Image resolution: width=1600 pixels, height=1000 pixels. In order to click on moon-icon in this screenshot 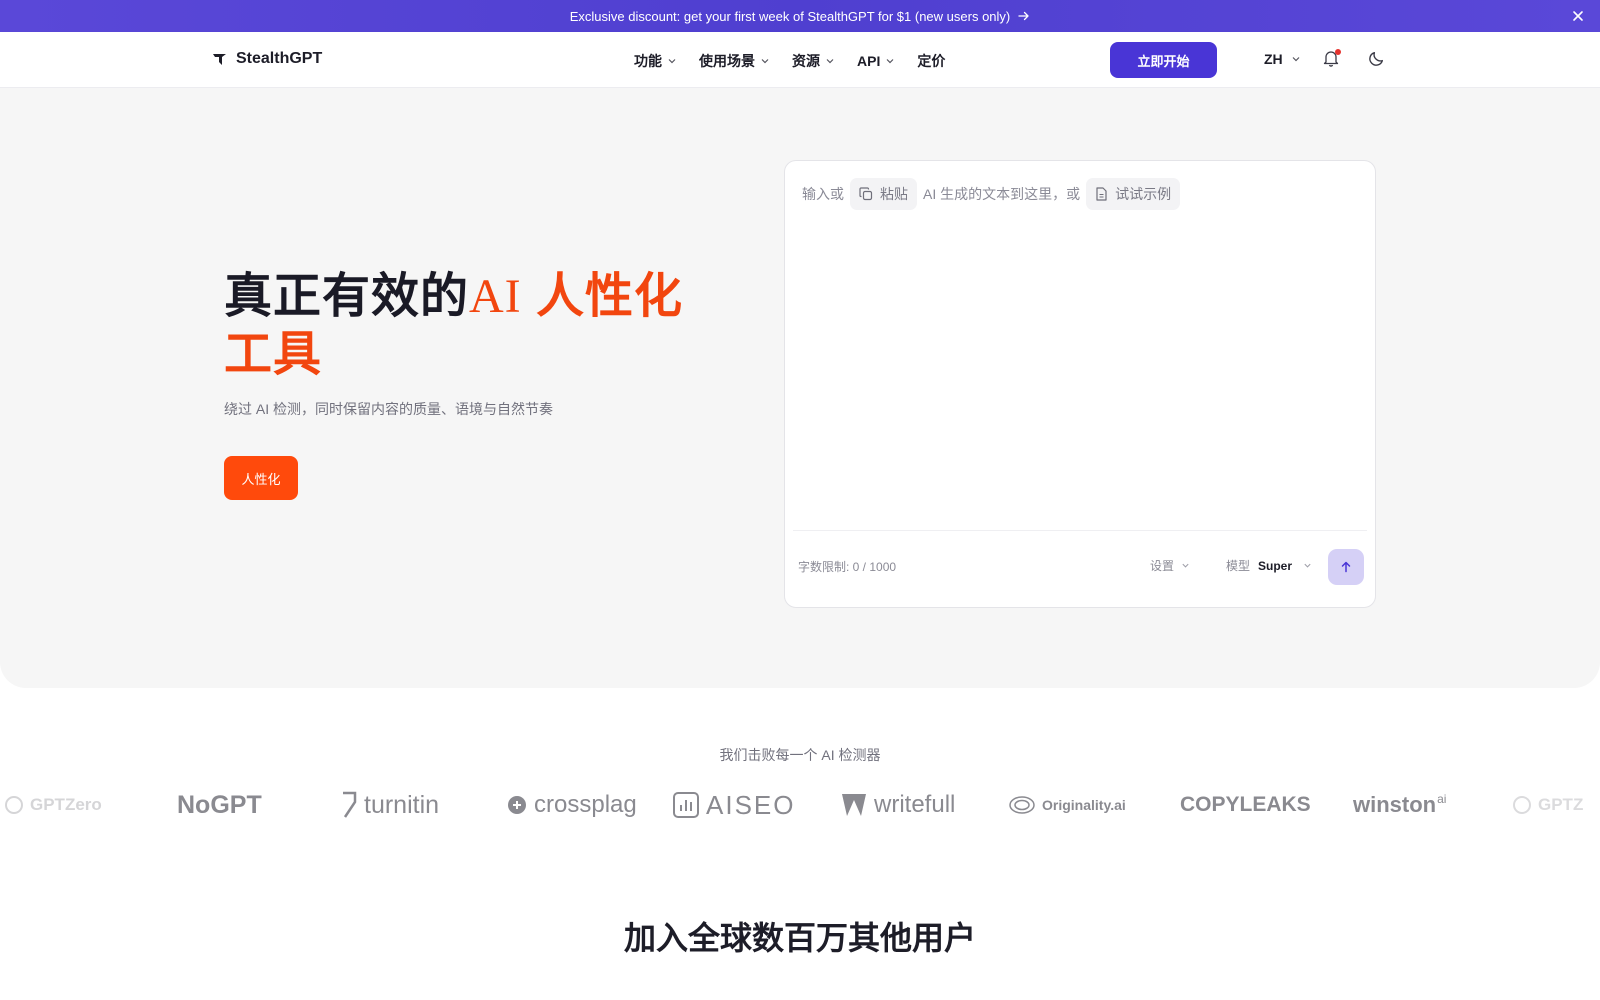, I will do `click(1376, 58)`.